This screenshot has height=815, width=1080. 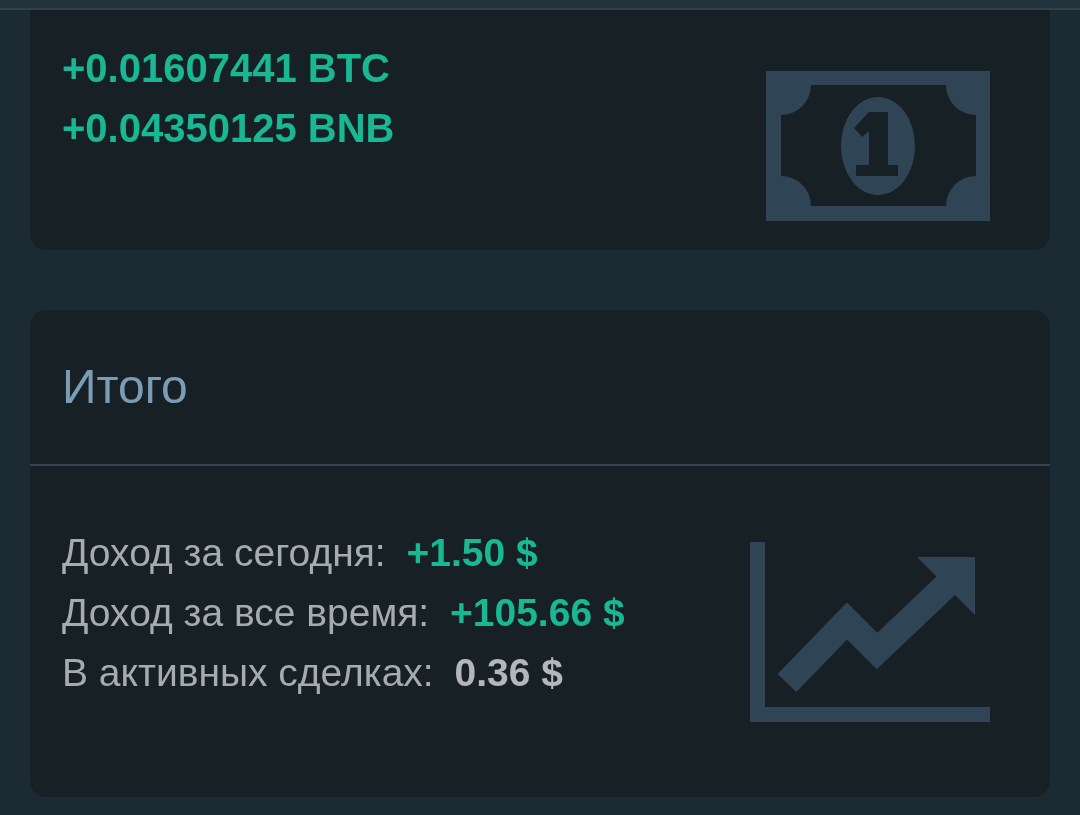 What do you see at coordinates (125, 387) in the screenshot?
I see `card-title: Итого` at bounding box center [125, 387].